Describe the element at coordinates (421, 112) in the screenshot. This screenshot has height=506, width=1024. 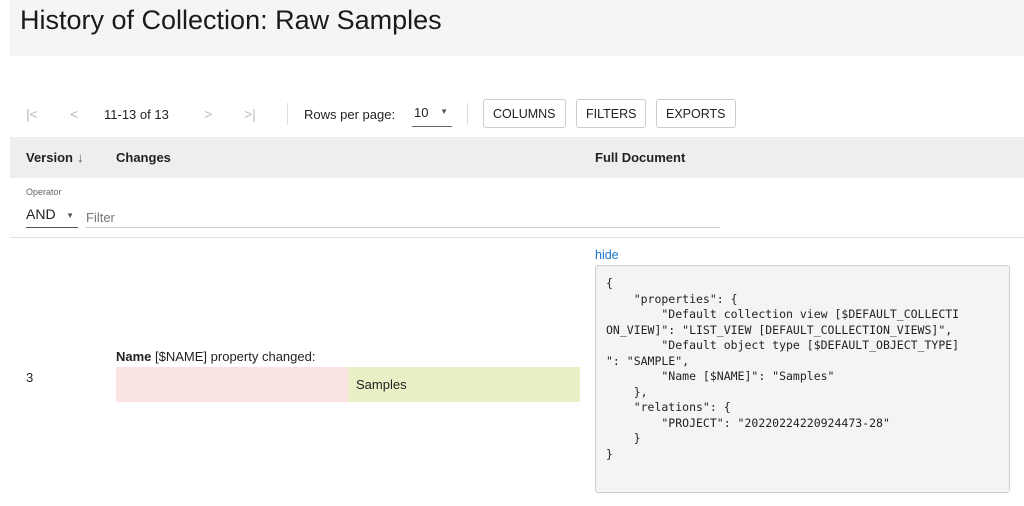
I see `rows-per-page-value: 10` at that location.